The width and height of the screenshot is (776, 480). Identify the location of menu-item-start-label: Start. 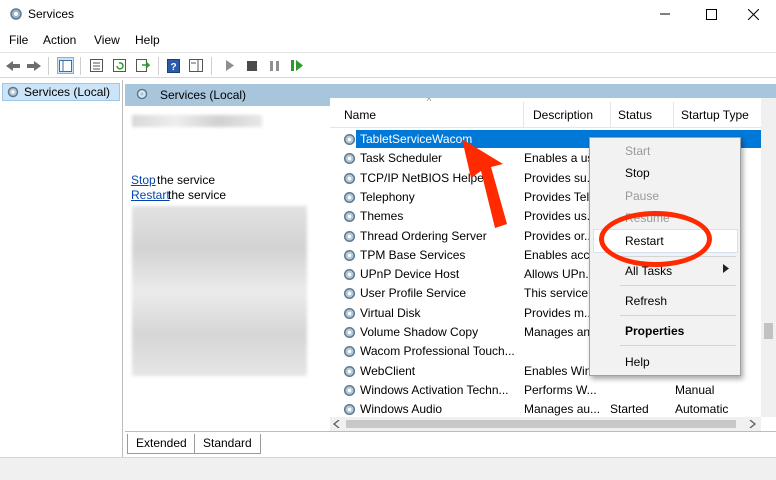
(638, 151).